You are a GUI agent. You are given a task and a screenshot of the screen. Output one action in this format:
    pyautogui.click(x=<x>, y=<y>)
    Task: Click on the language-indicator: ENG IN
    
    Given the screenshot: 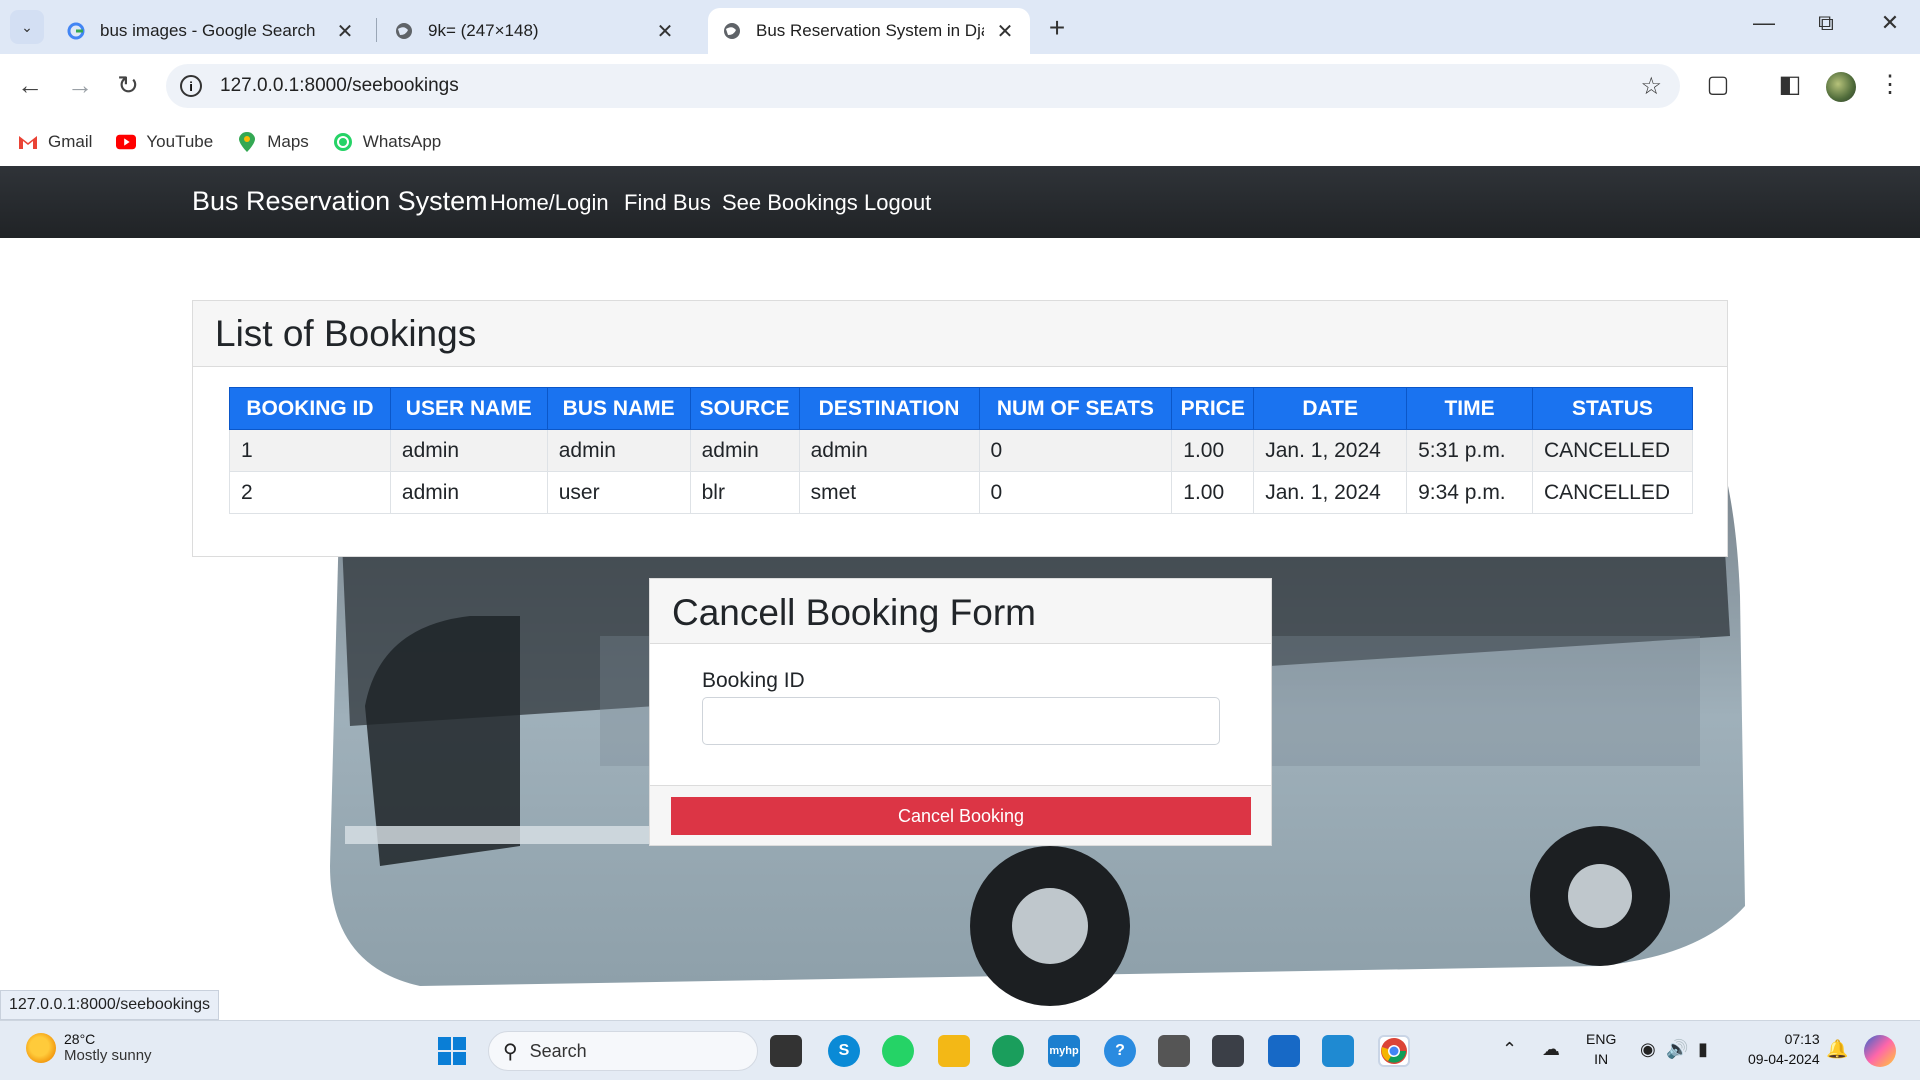 What is the action you would take?
    pyautogui.click(x=1601, y=1049)
    